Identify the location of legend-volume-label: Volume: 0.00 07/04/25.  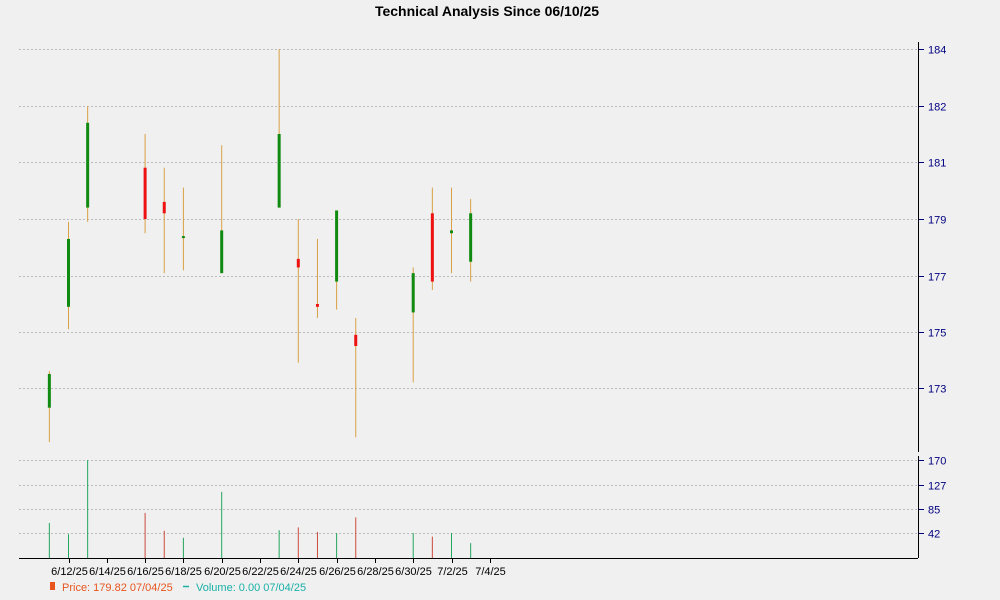
(251, 588).